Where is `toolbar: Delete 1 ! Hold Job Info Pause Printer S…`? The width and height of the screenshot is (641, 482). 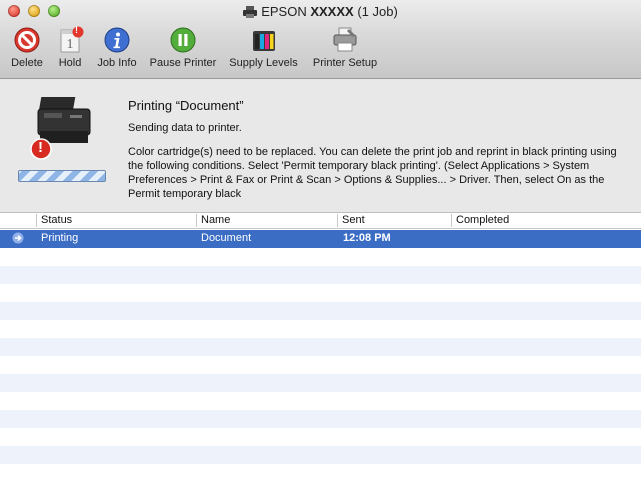 toolbar: Delete 1 ! Hold Job Info Pause Printer S… is located at coordinates (320, 49).